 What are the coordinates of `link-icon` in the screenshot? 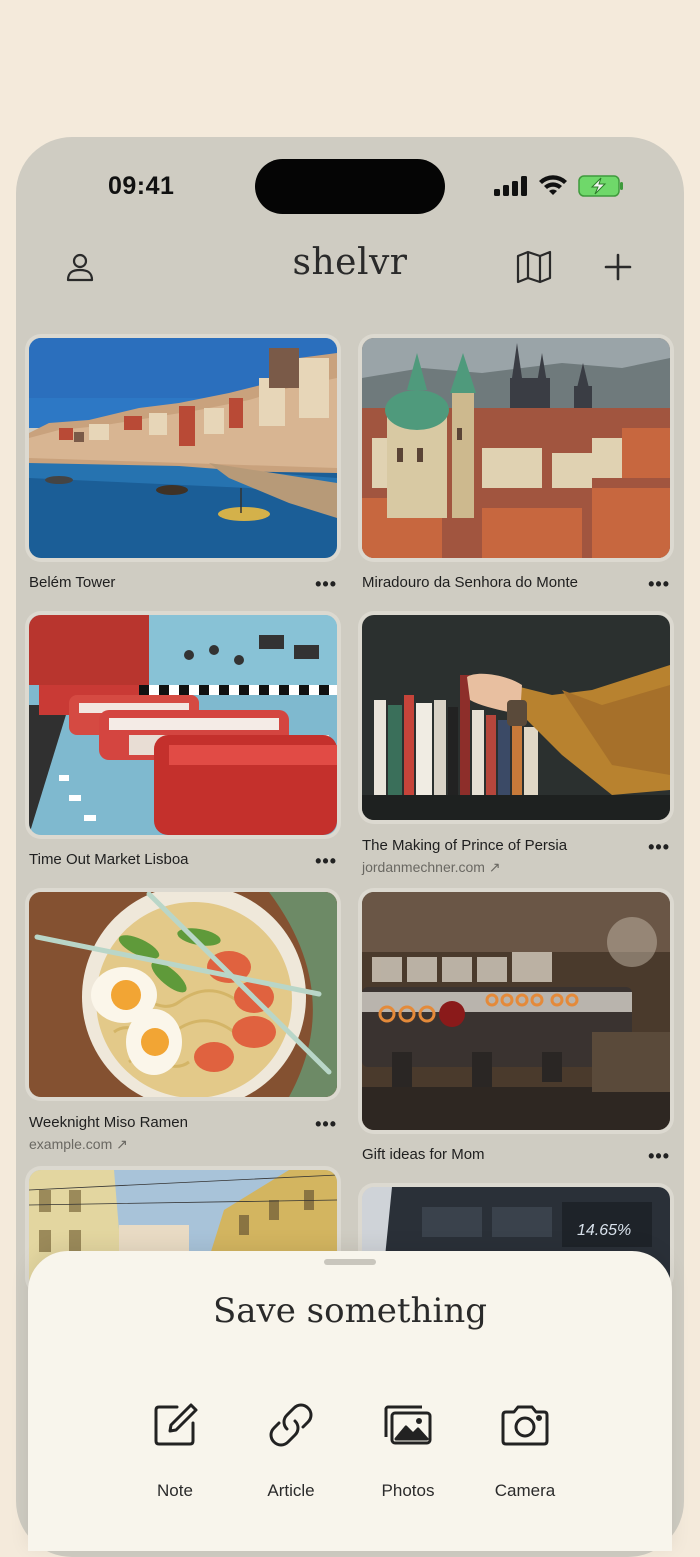 It's located at (291, 1425).